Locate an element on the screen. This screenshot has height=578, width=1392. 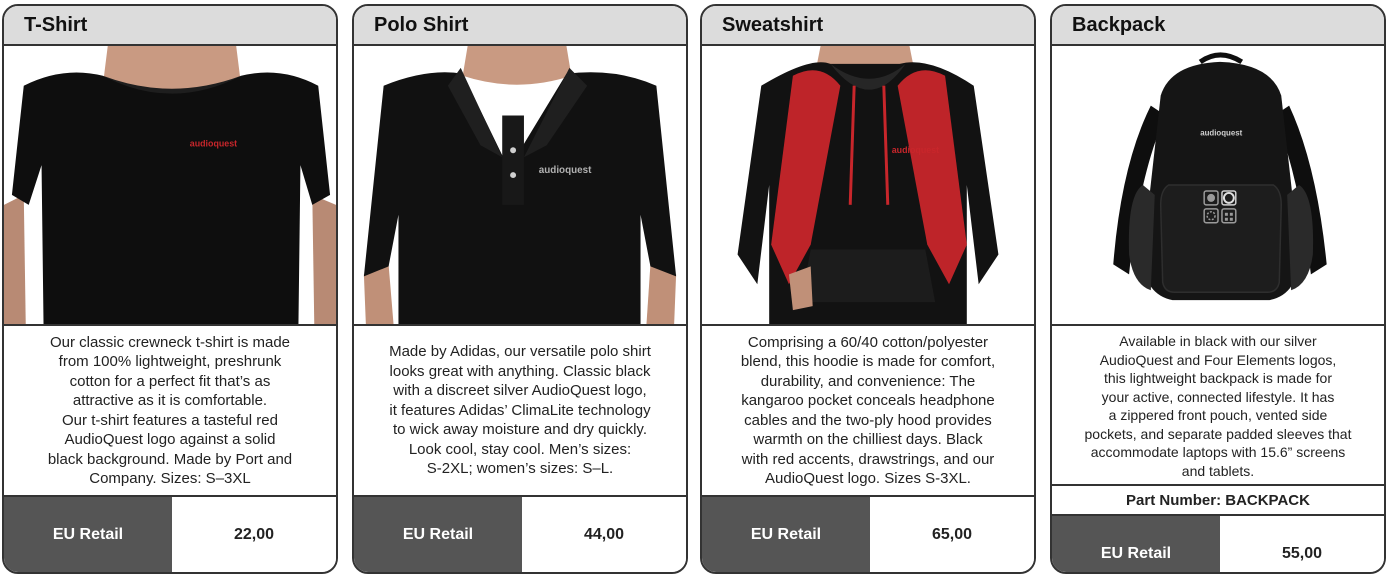
hoodie-photo: audioquest is located at coordinates (868, 186).